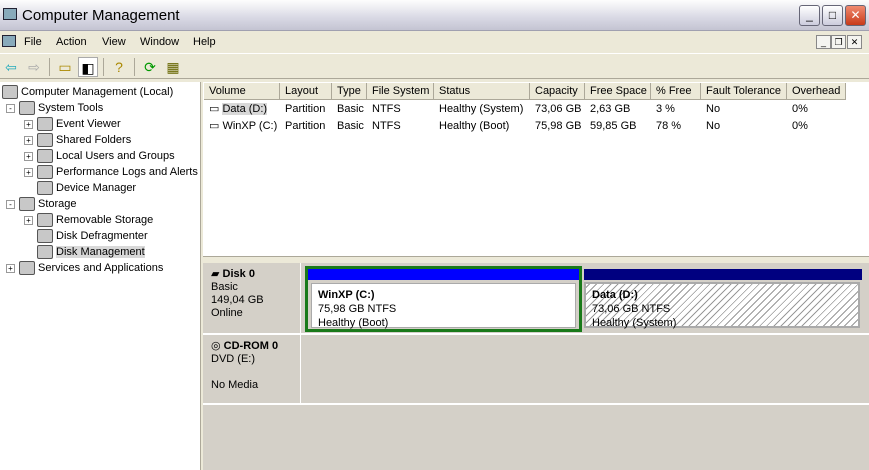 This screenshot has width=869, height=470. Describe the element at coordinates (88, 220) in the screenshot. I see `tree-item: + Removable Storage` at that location.